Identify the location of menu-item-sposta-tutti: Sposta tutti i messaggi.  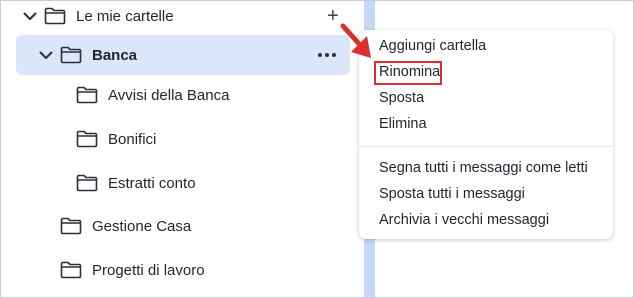
(452, 194).